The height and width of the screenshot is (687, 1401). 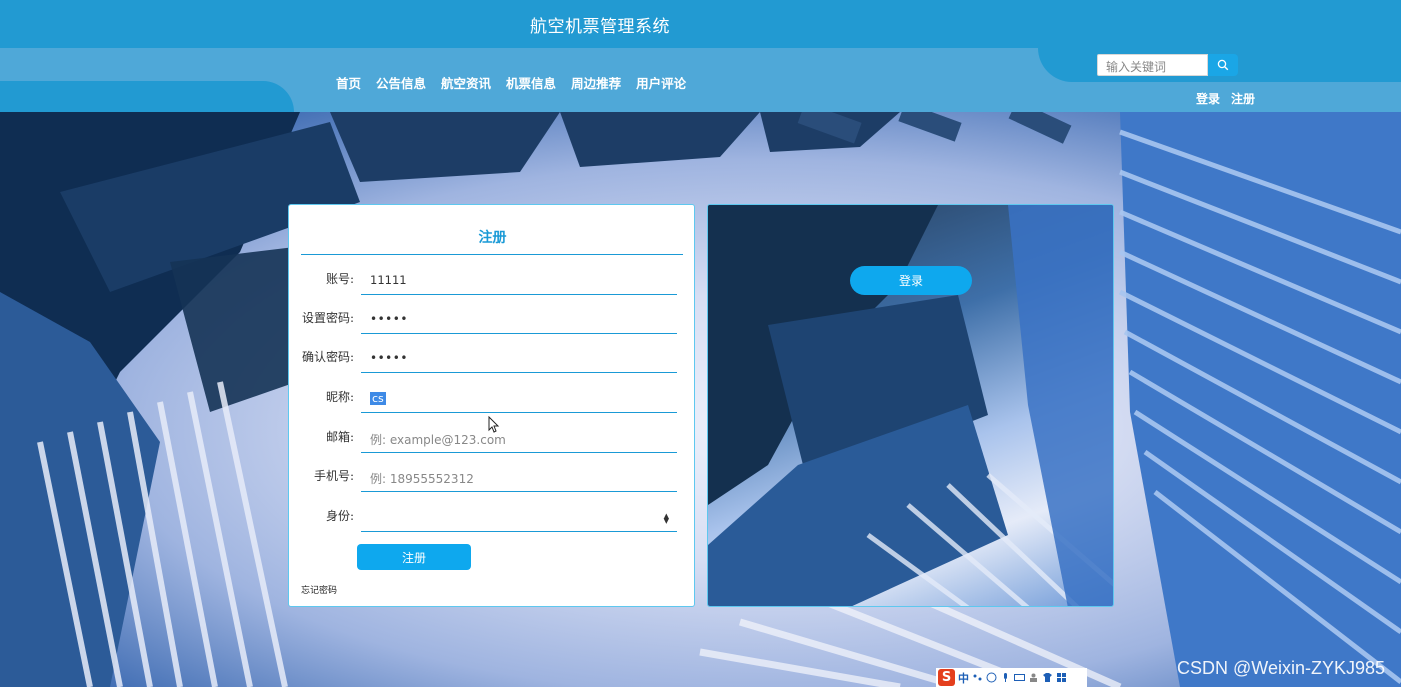 I want to click on account-value: 11111, so click(x=388, y=280).